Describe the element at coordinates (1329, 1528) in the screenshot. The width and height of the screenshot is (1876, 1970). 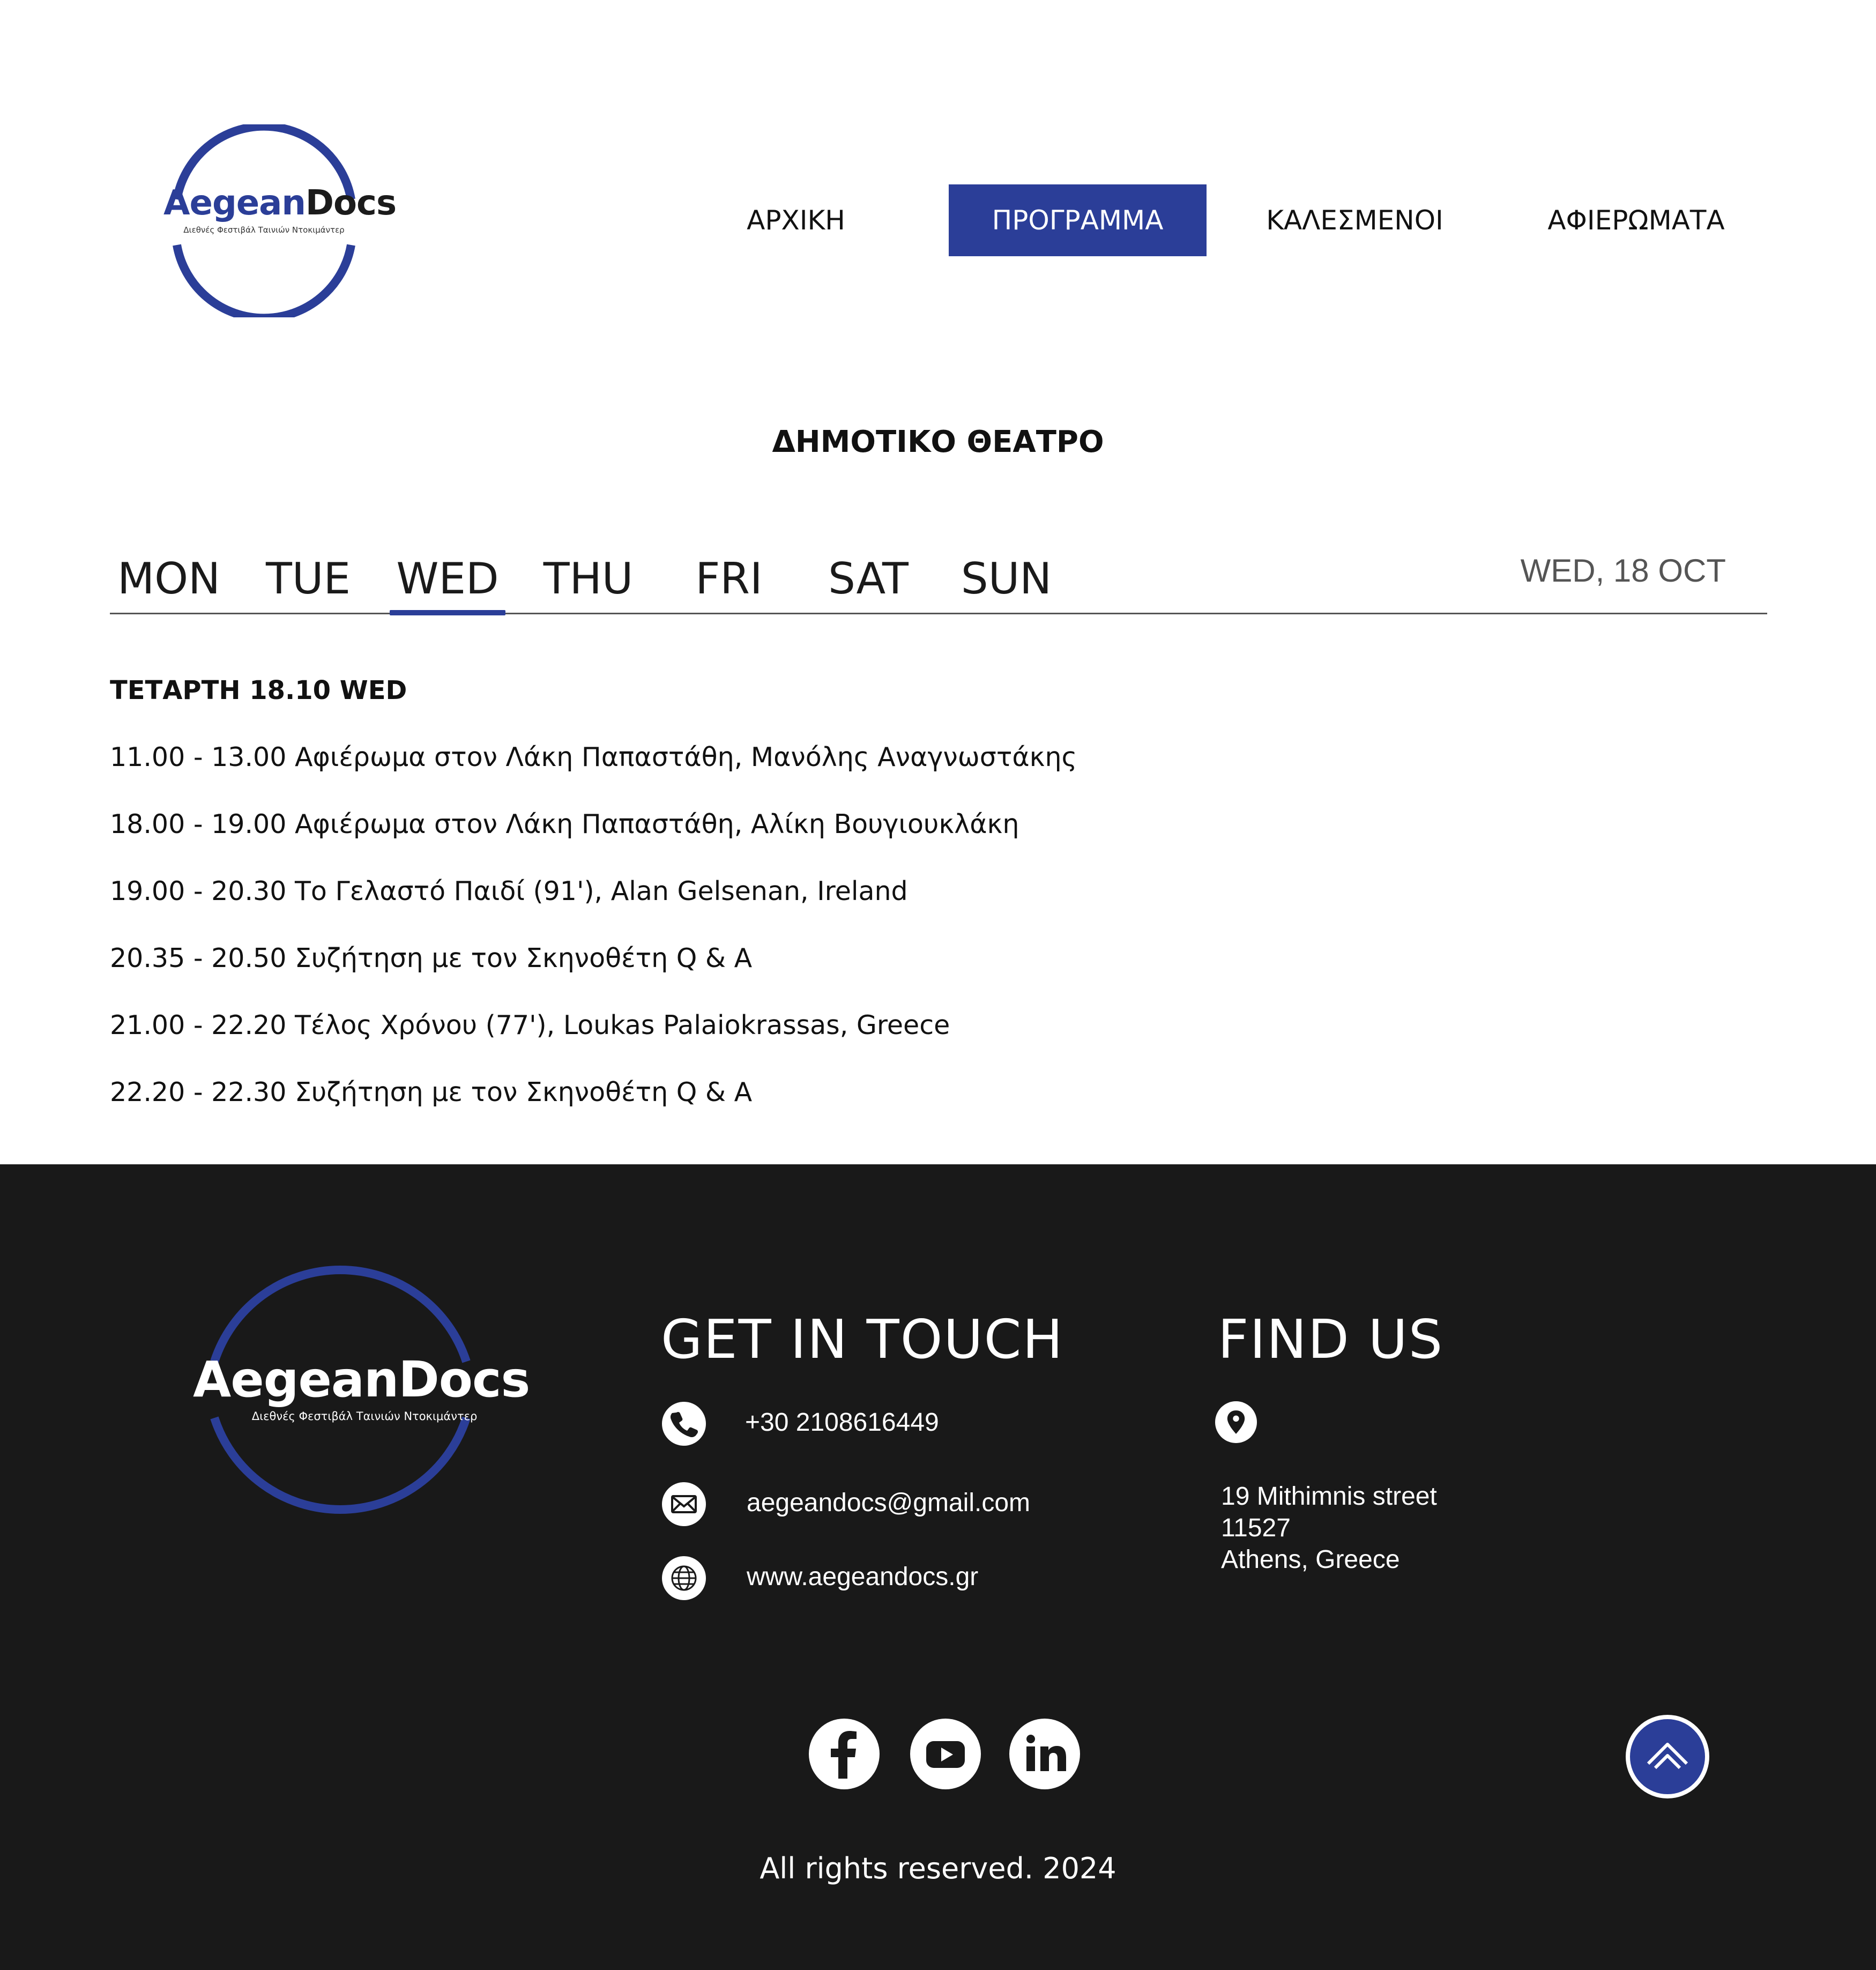
I see `address: 19 Mithimnis street 11527 Athens, Greece` at that location.